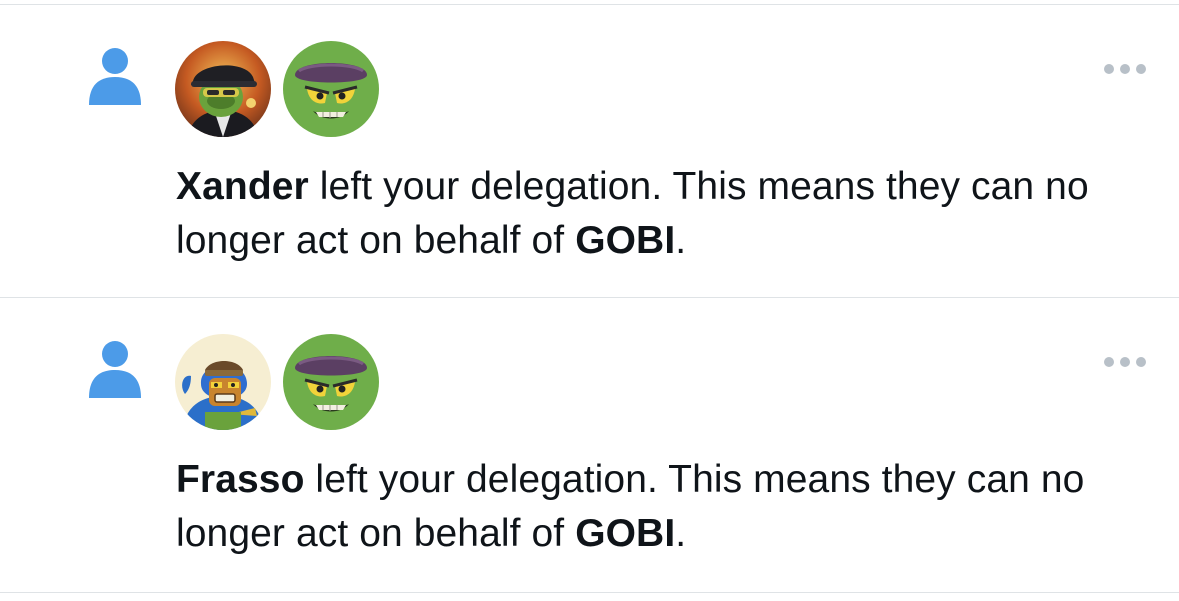 The image size is (1179, 601). Describe the element at coordinates (589, 592) in the screenshot. I see `bottom-divider` at that location.